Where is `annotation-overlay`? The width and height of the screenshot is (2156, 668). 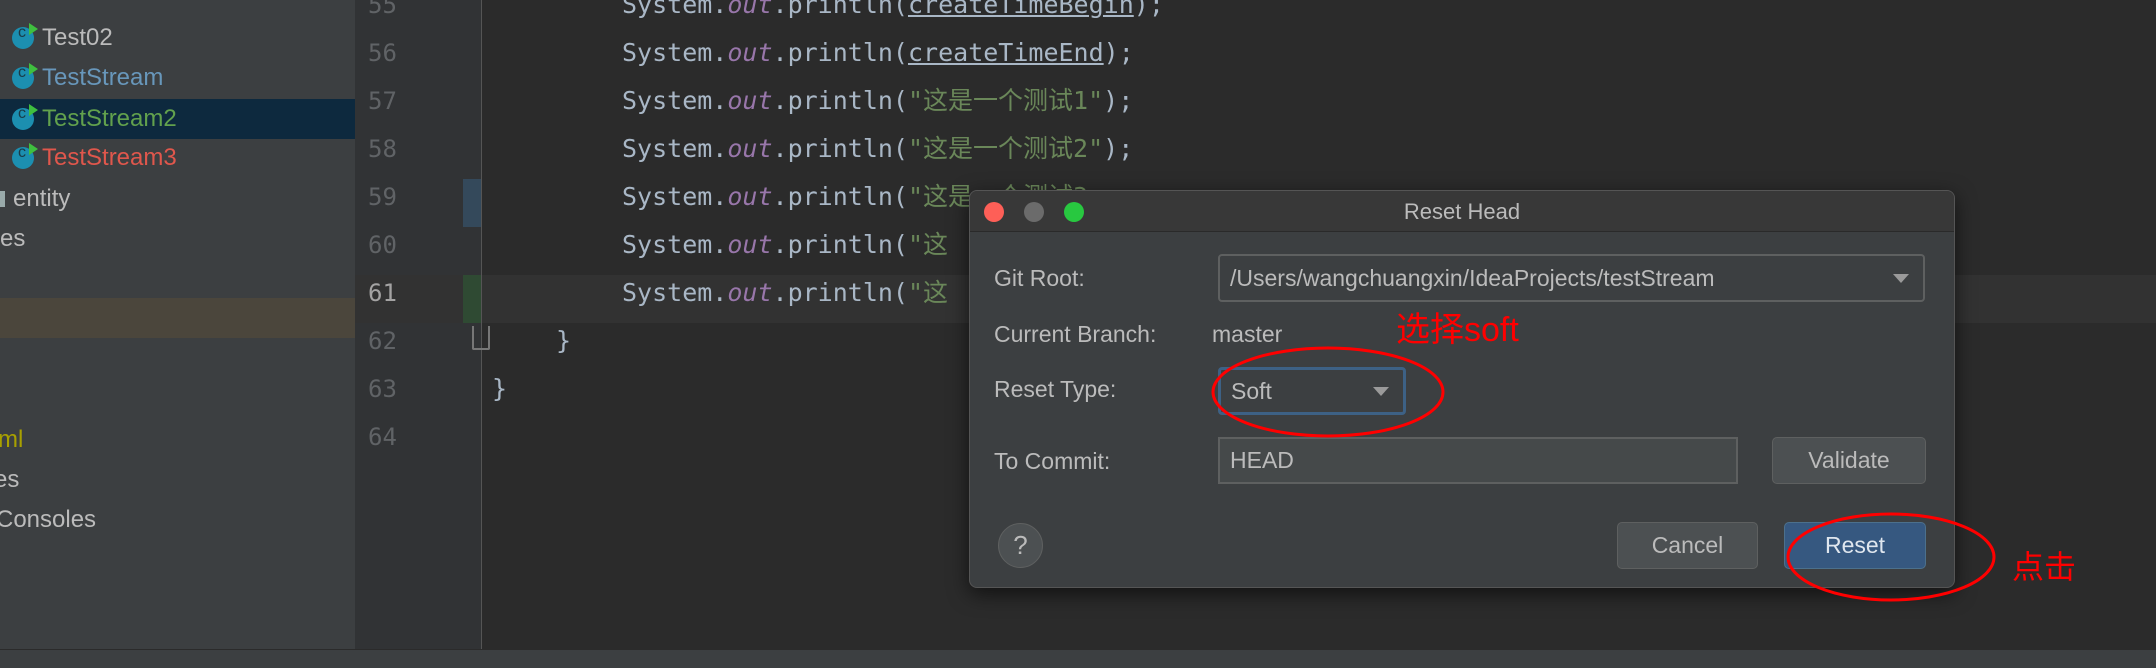
annotation-overlay is located at coordinates (1603, 474).